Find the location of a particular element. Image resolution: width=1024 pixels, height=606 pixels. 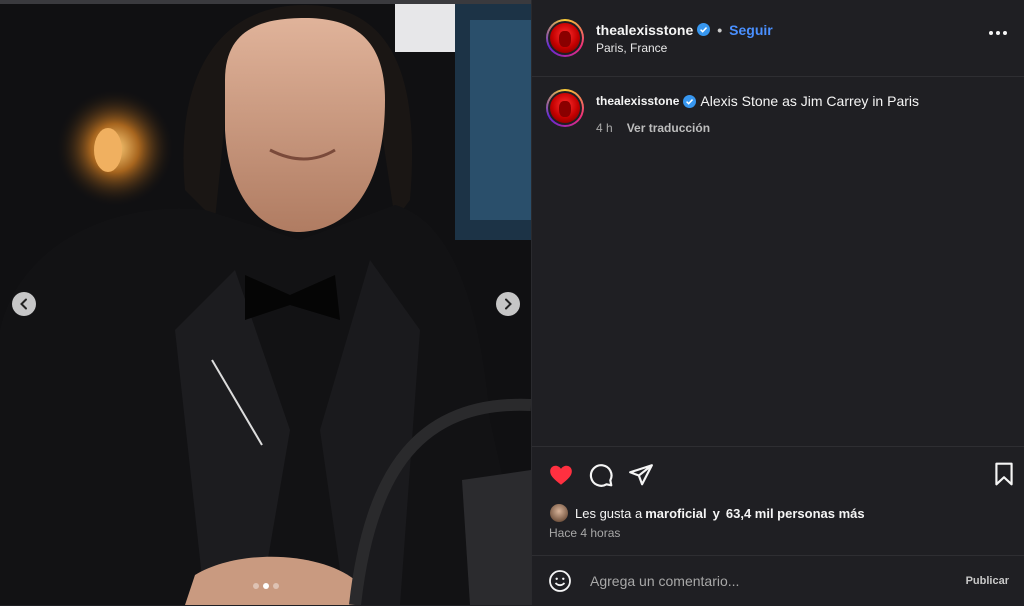

comment-icon is located at coordinates (601, 475).